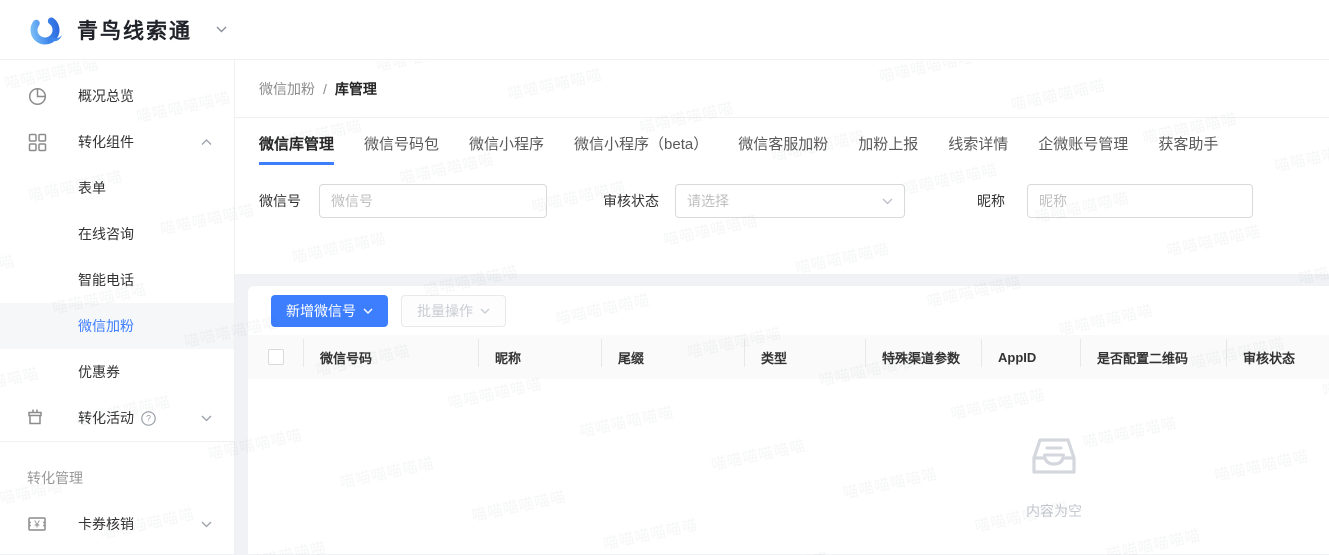 The image size is (1329, 555). I want to click on breadcrumb-parent: 微信加粉, so click(287, 89).